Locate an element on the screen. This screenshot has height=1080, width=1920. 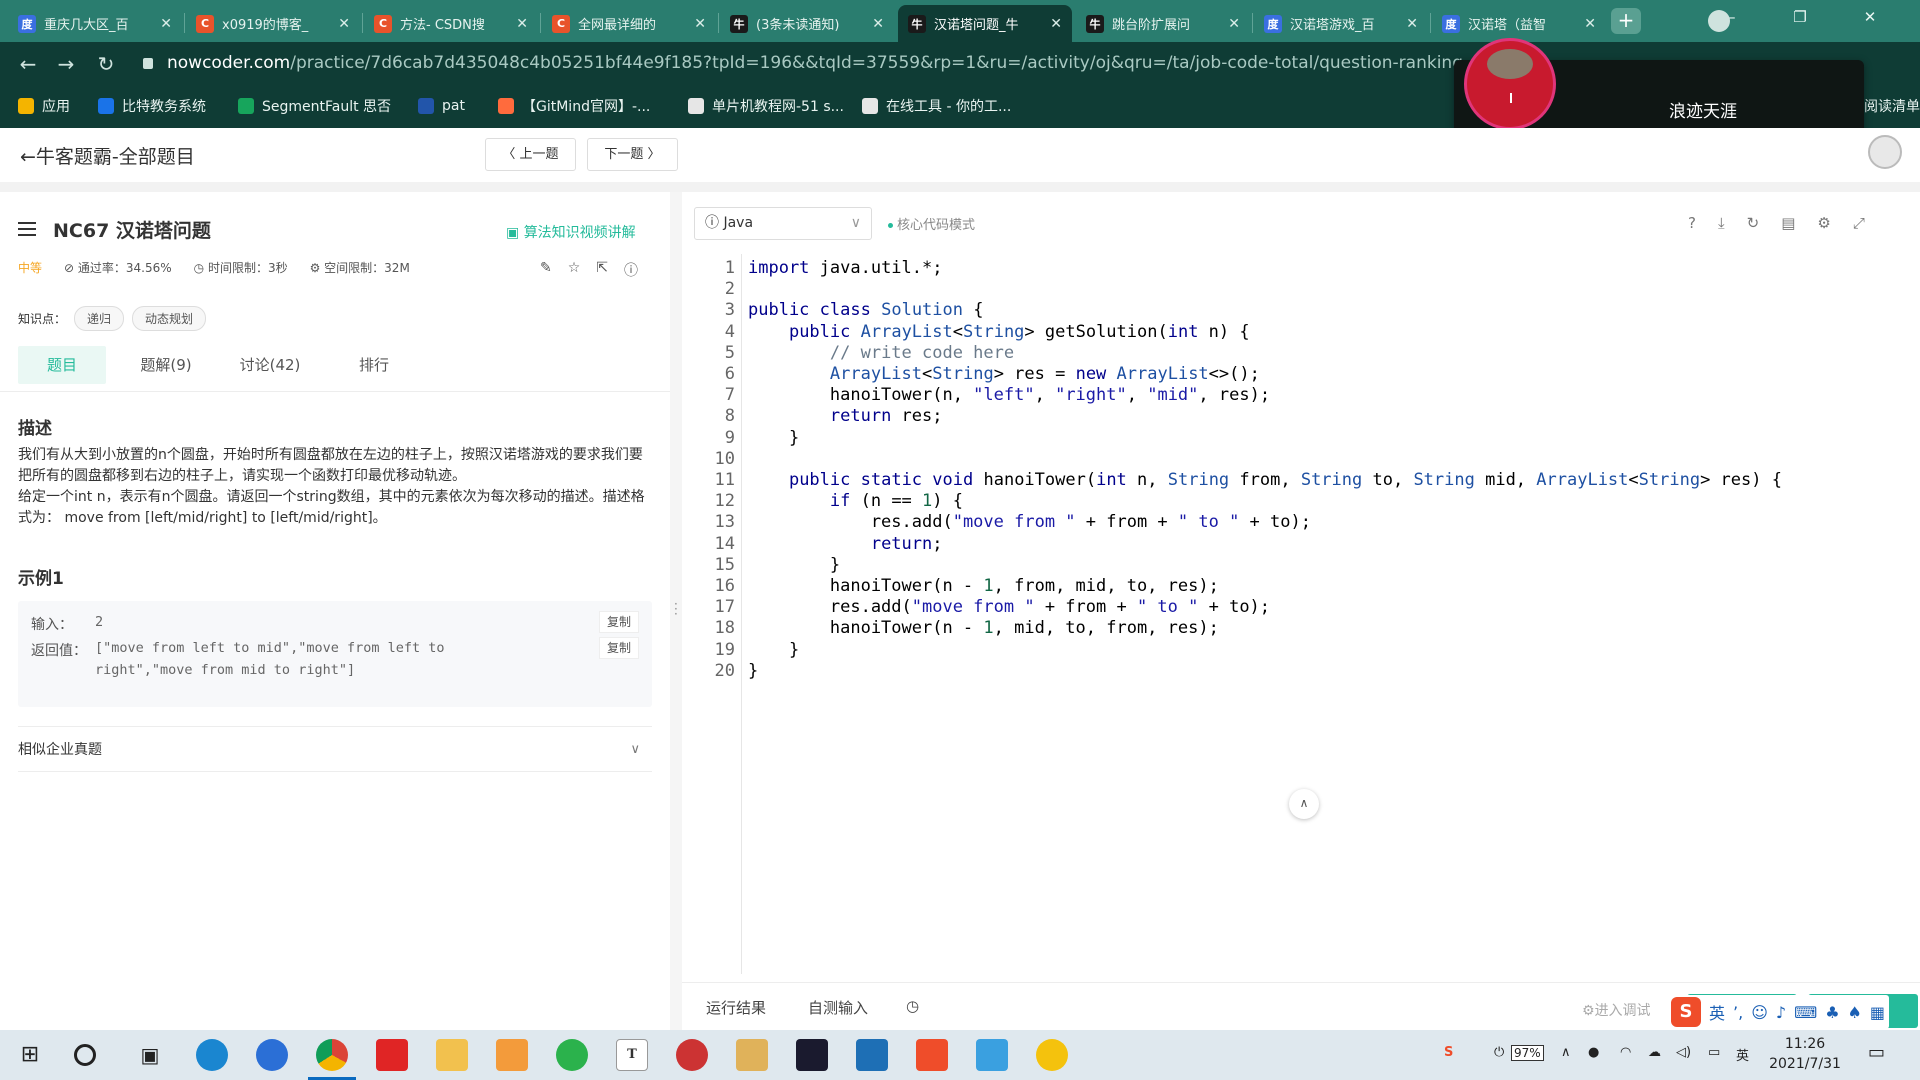
browser-tab: 牛汉诺塔问题_牛 ✕ is located at coordinates (985, 23).